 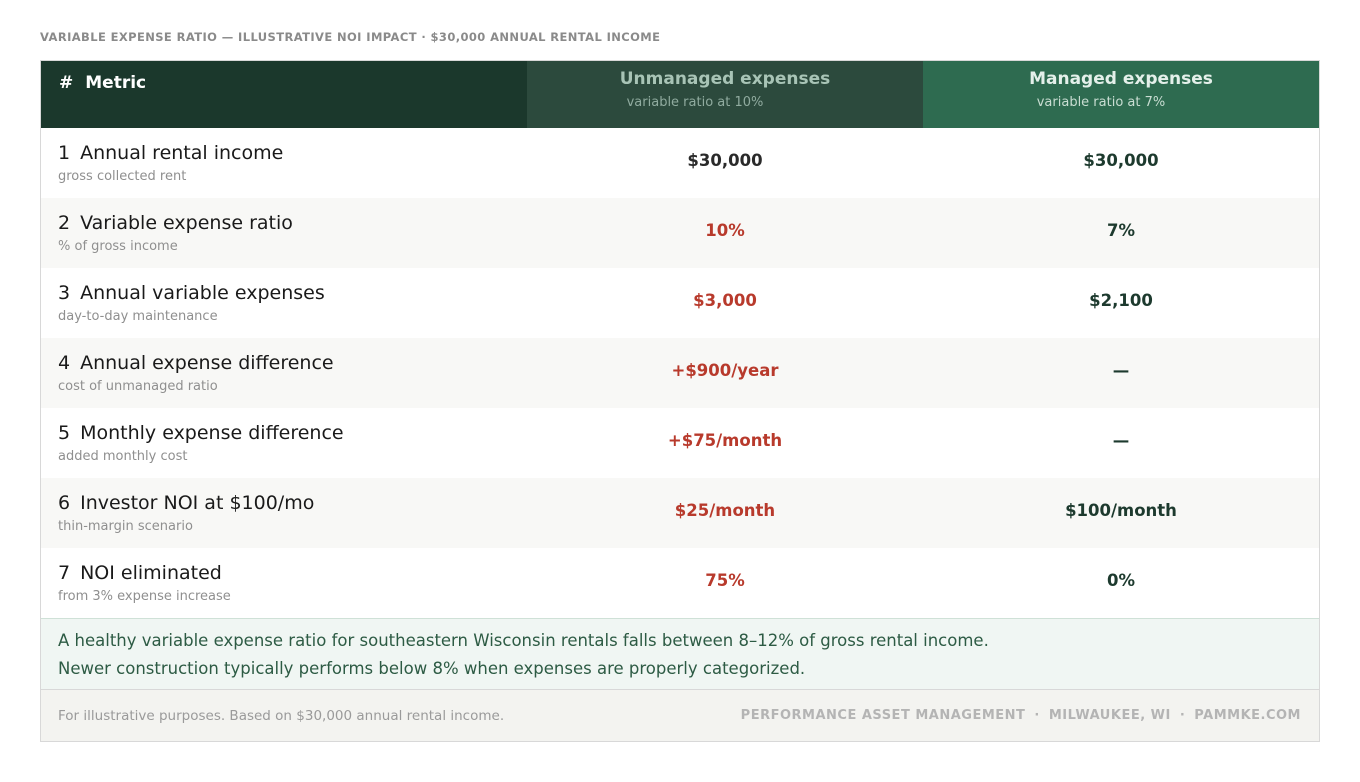 I want to click on metric-label: 5 Monthly expense difference, so click(x=292, y=433).